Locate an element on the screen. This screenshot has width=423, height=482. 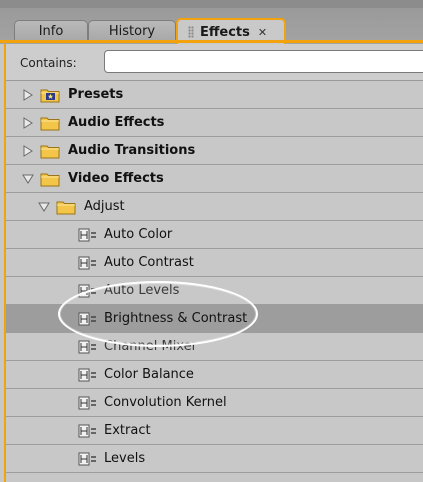
effect-item-label: Auto Color is located at coordinates (138, 234).